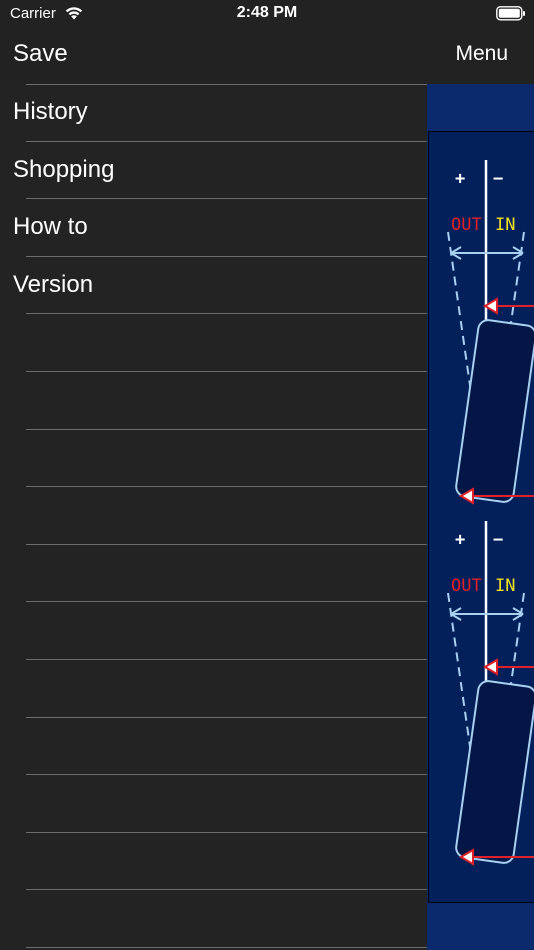  I want to click on toe-diagram-front: + − OUT IN, so click(490, 332).